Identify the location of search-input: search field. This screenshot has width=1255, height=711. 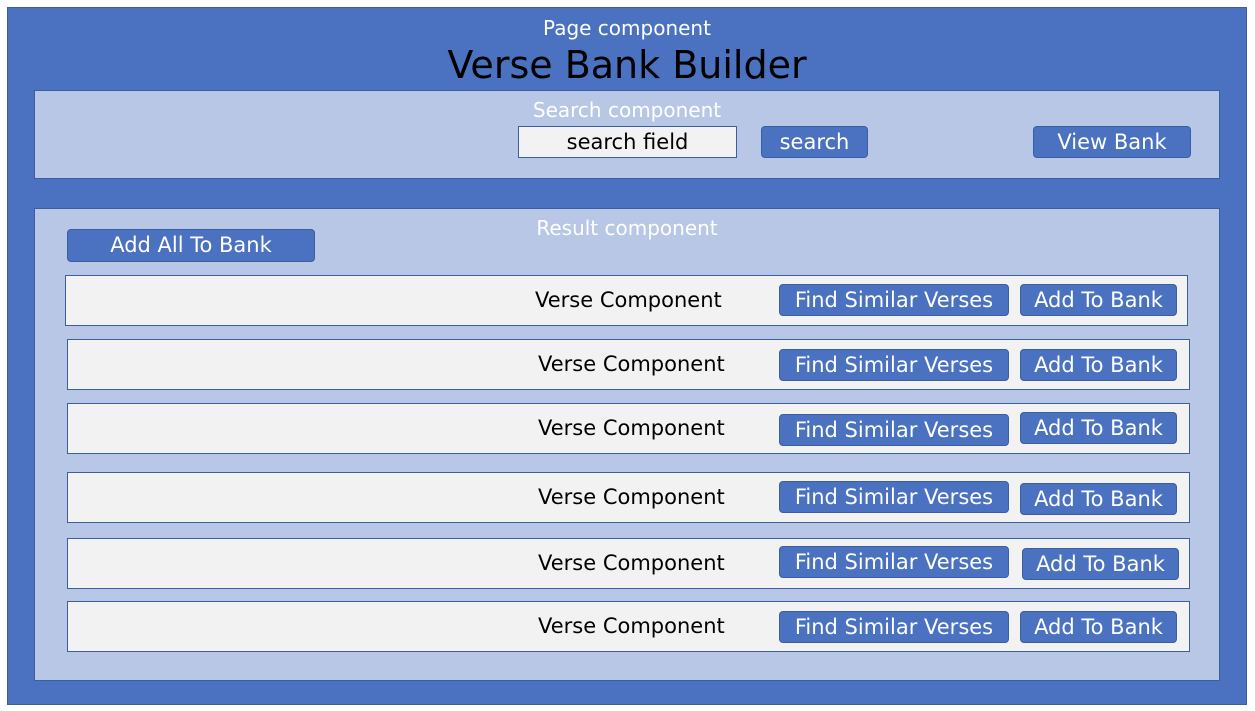
(627, 142).